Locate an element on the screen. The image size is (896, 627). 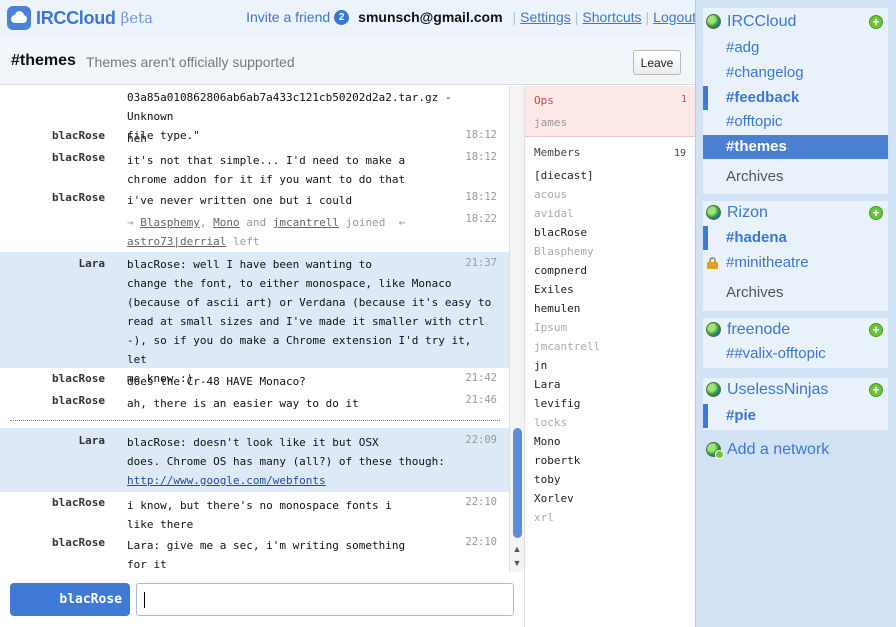
member-item: Lara is located at coordinates (547, 384).